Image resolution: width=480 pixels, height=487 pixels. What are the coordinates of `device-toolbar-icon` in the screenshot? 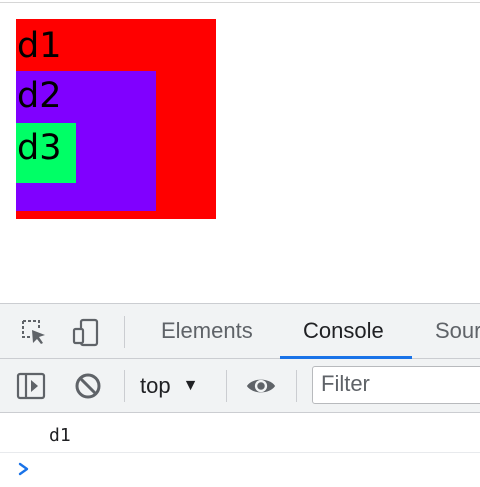 It's located at (86, 332).